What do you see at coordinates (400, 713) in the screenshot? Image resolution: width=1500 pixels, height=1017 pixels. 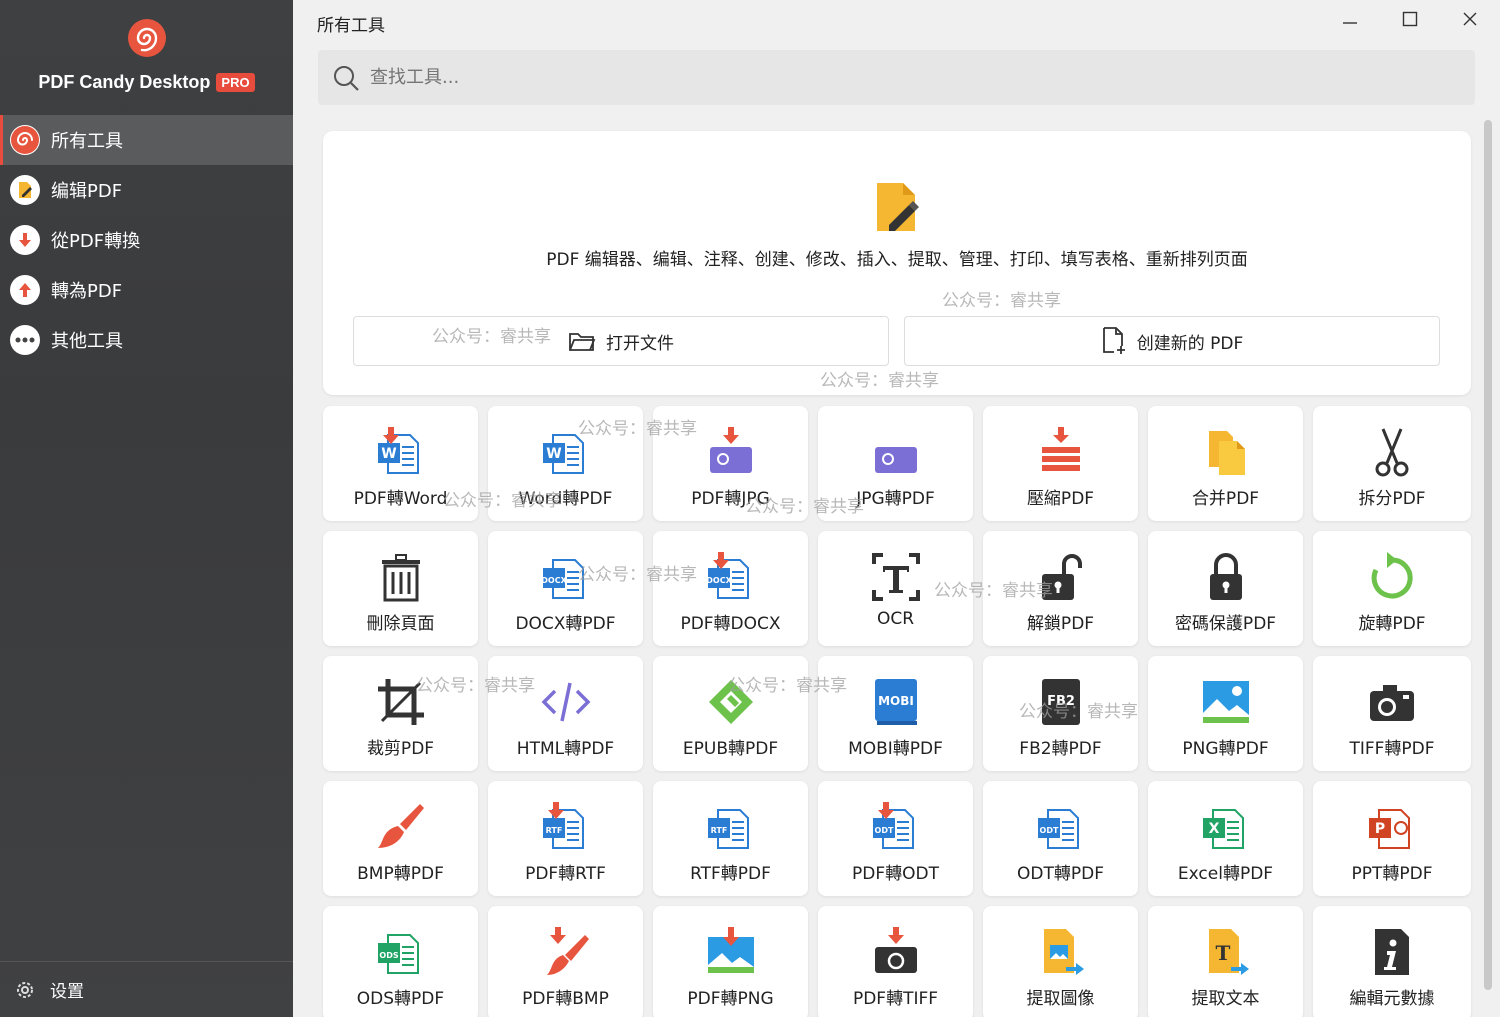 I see `tool-tile-crop: 裁剪PDF` at bounding box center [400, 713].